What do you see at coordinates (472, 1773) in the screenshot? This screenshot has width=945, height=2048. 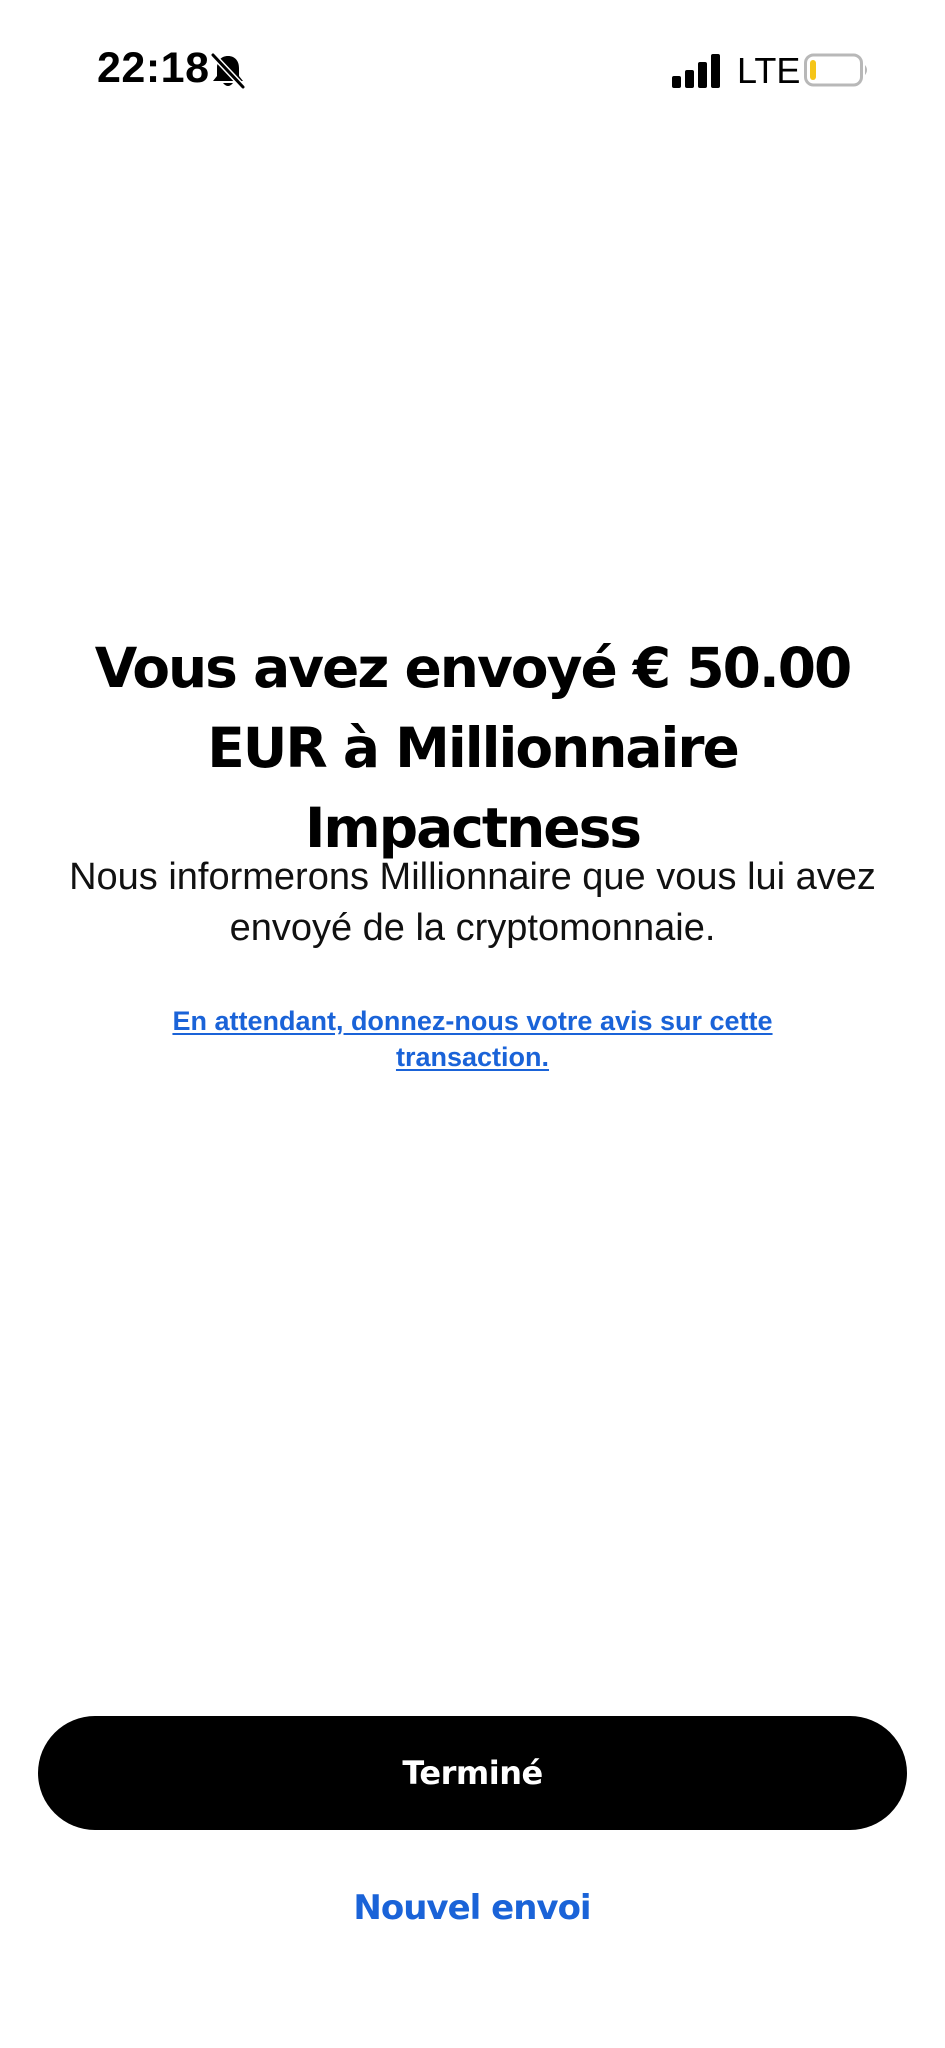 I see `done-button: Terminé` at bounding box center [472, 1773].